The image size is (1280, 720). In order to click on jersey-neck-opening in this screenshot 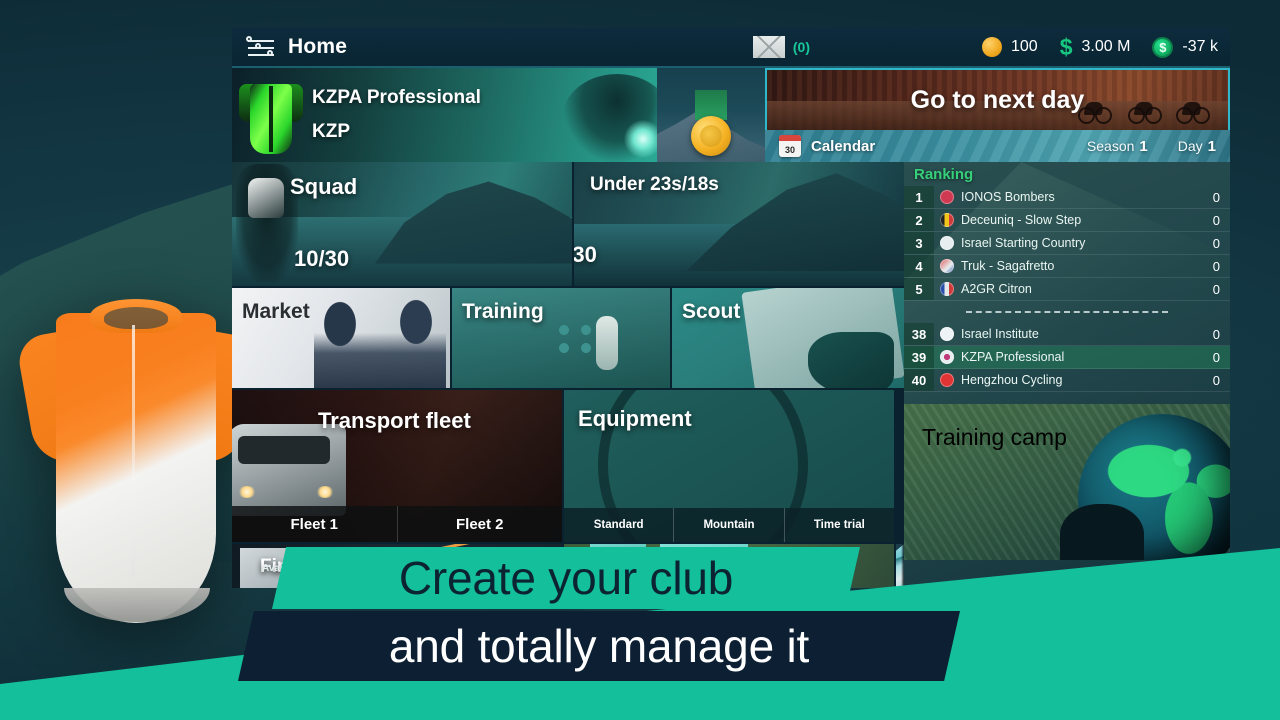, I will do `click(136, 318)`.